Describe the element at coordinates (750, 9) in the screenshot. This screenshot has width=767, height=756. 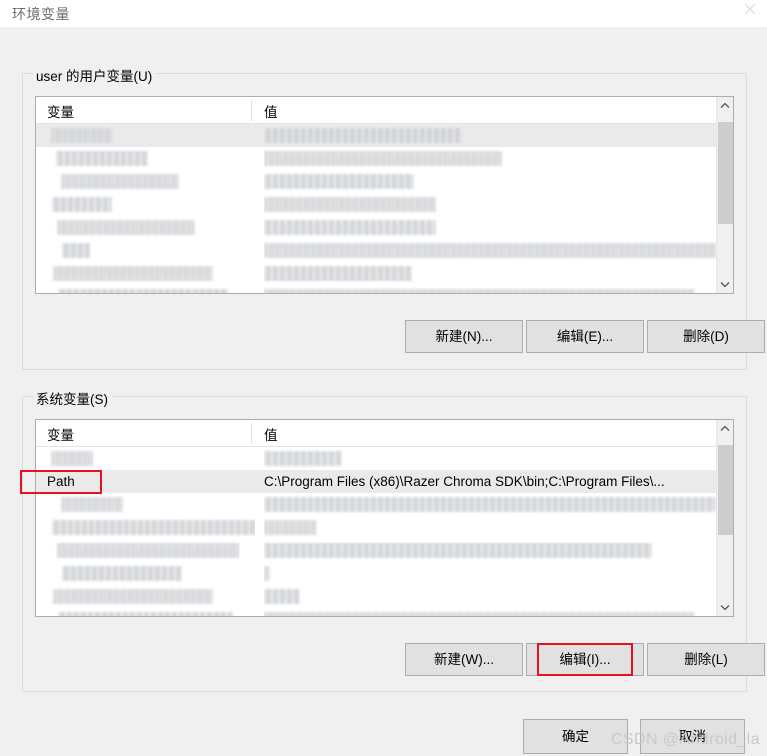
I see `close-icon` at that location.